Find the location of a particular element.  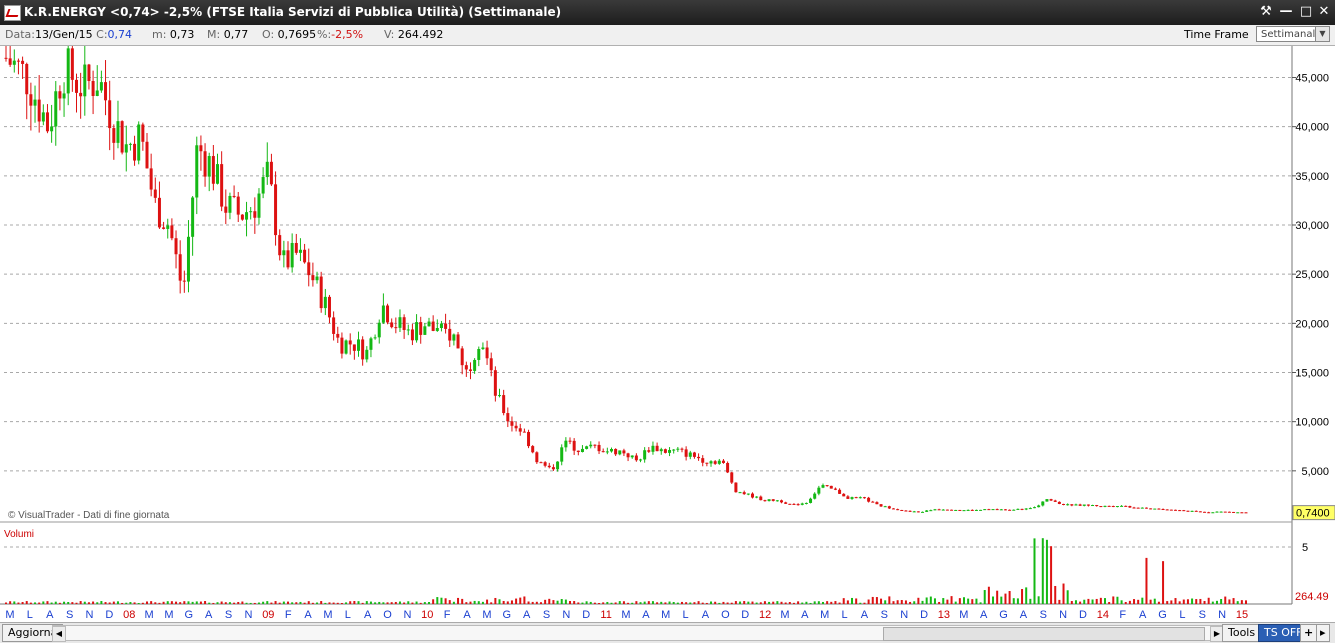

chevron-down-icon: ▼ is located at coordinates (1322, 34).